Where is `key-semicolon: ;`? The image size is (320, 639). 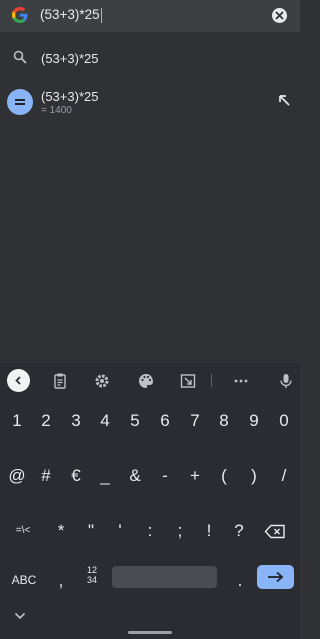
key-semicolon: ; is located at coordinates (180, 531).